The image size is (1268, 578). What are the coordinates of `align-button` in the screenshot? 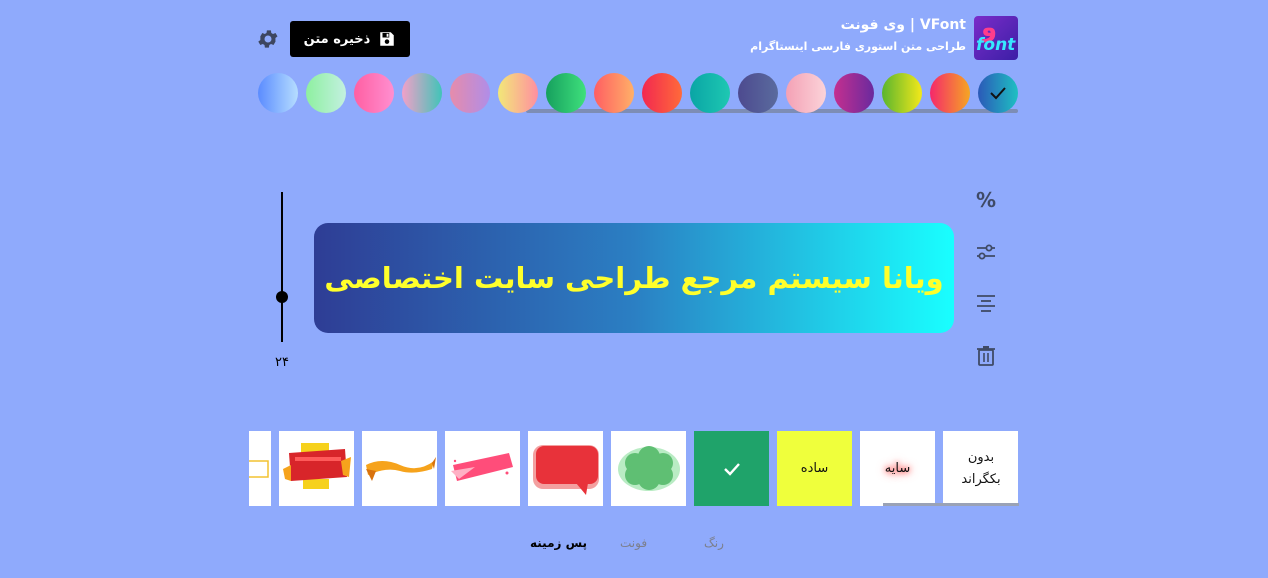 It's located at (986, 304).